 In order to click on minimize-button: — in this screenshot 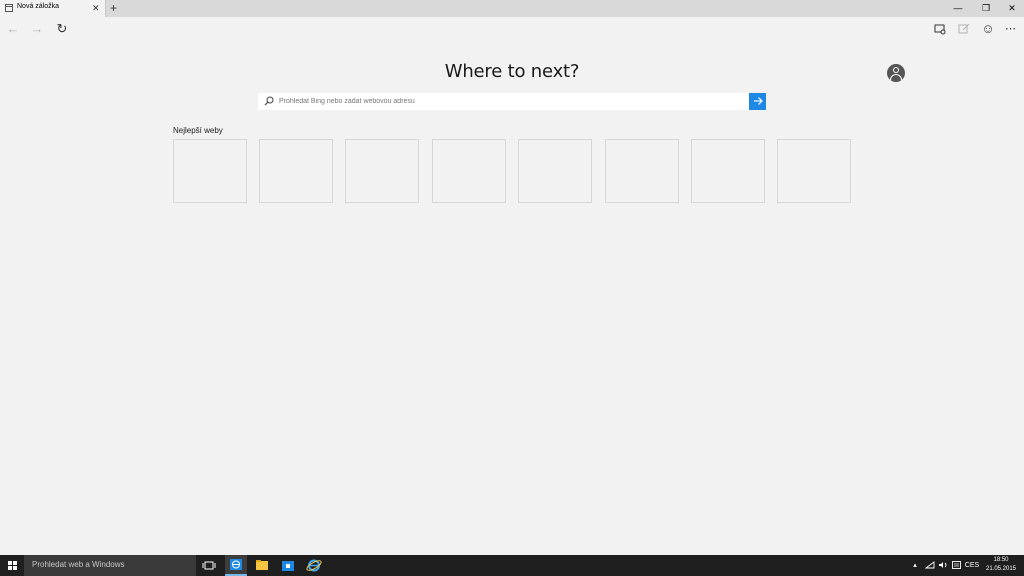, I will do `click(958, 8)`.